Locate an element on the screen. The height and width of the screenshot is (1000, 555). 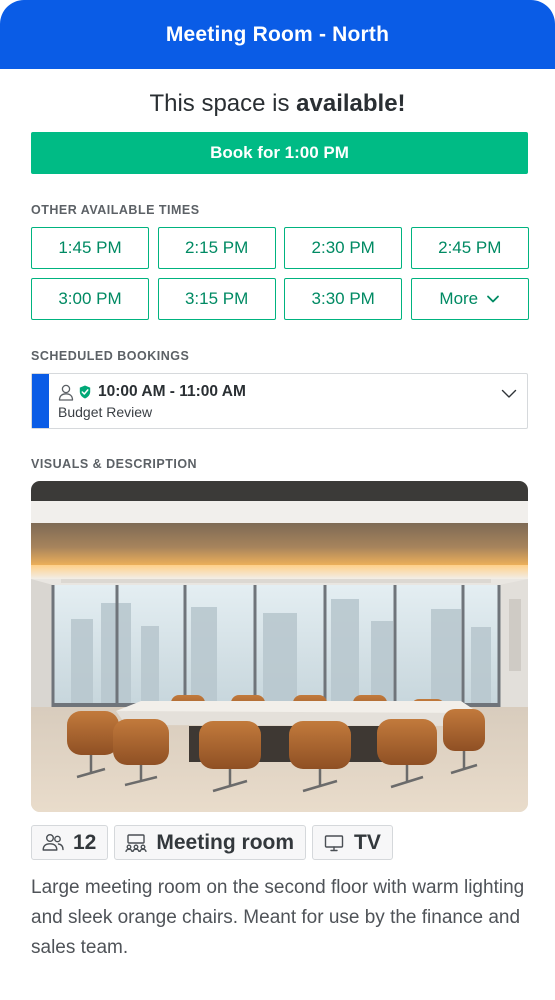
people-icon is located at coordinates (53, 842).